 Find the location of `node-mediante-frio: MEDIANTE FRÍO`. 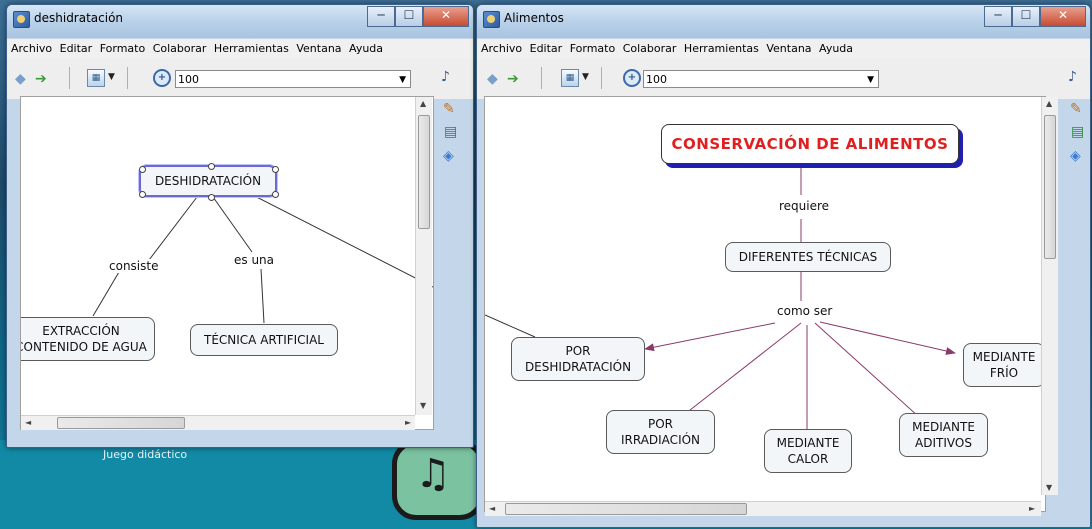

node-mediante-frio: MEDIANTE FRÍO is located at coordinates (1004, 365).